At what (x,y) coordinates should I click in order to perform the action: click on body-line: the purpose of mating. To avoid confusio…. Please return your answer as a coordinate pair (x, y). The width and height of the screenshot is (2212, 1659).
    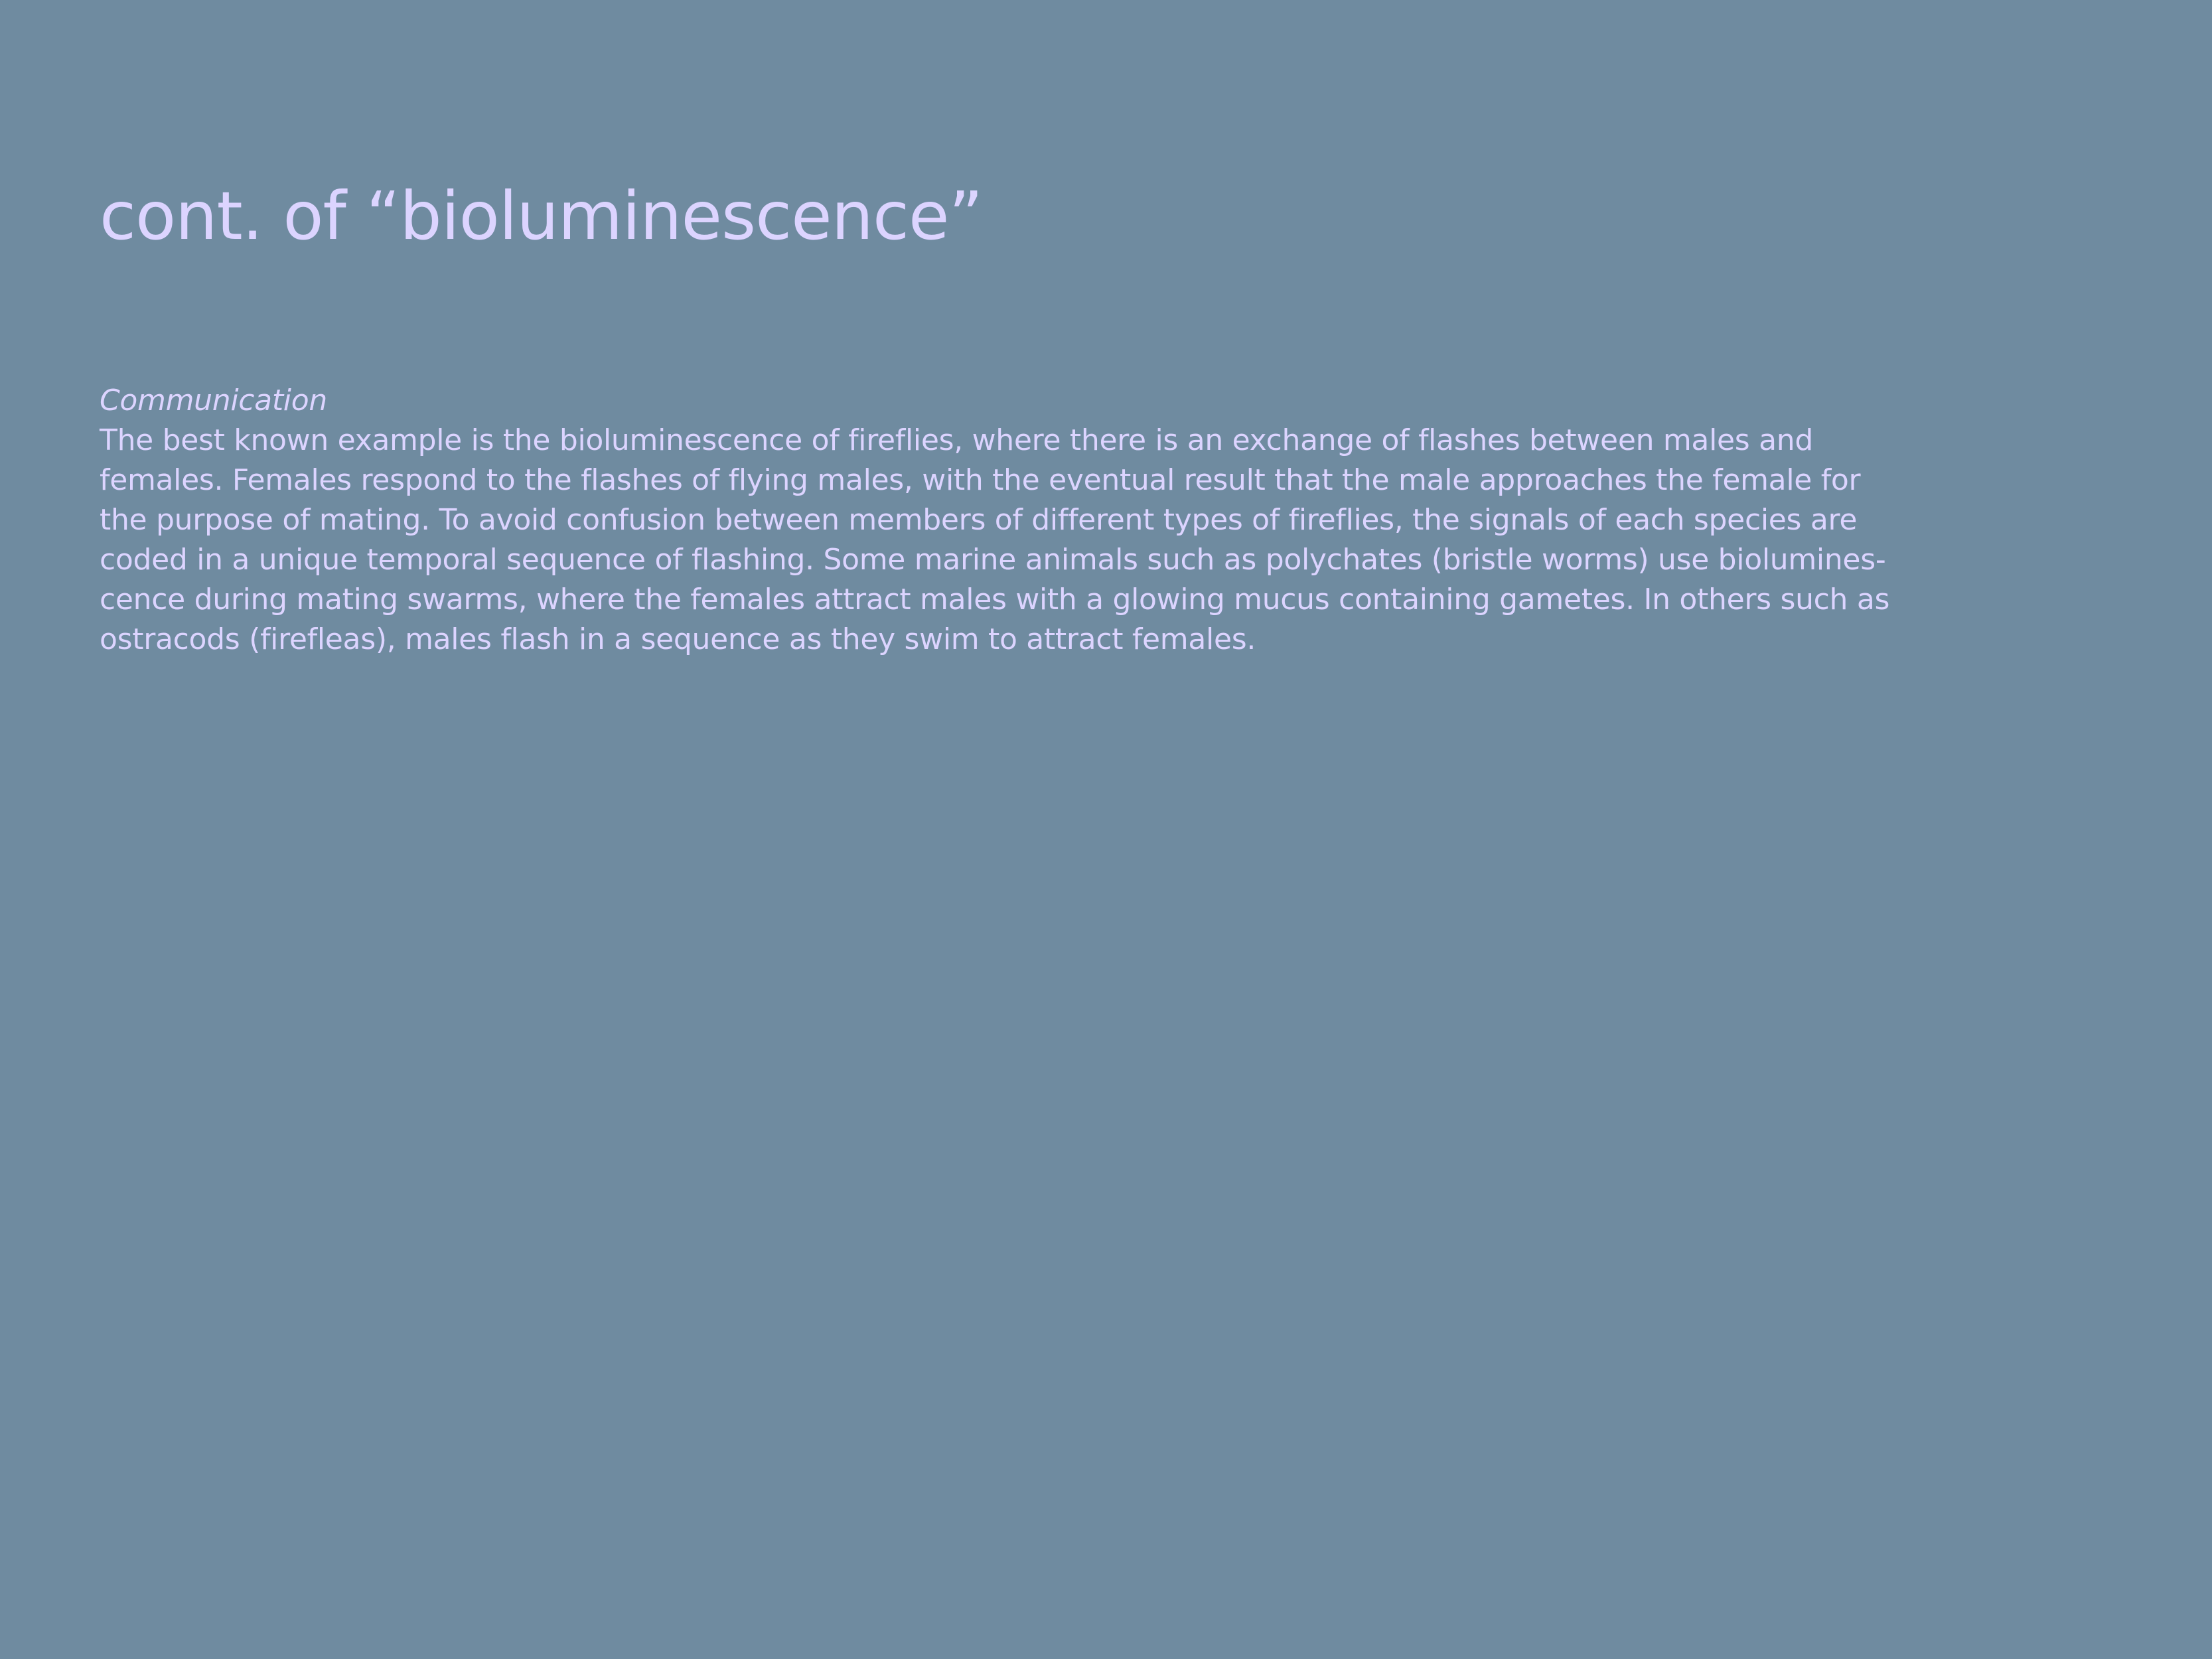
    Looking at the image, I should click on (979, 520).